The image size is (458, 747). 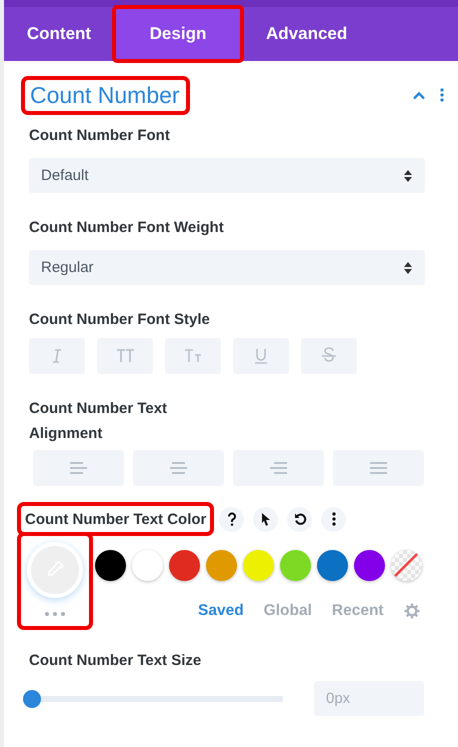 I want to click on reset-icon, so click(x=299, y=519).